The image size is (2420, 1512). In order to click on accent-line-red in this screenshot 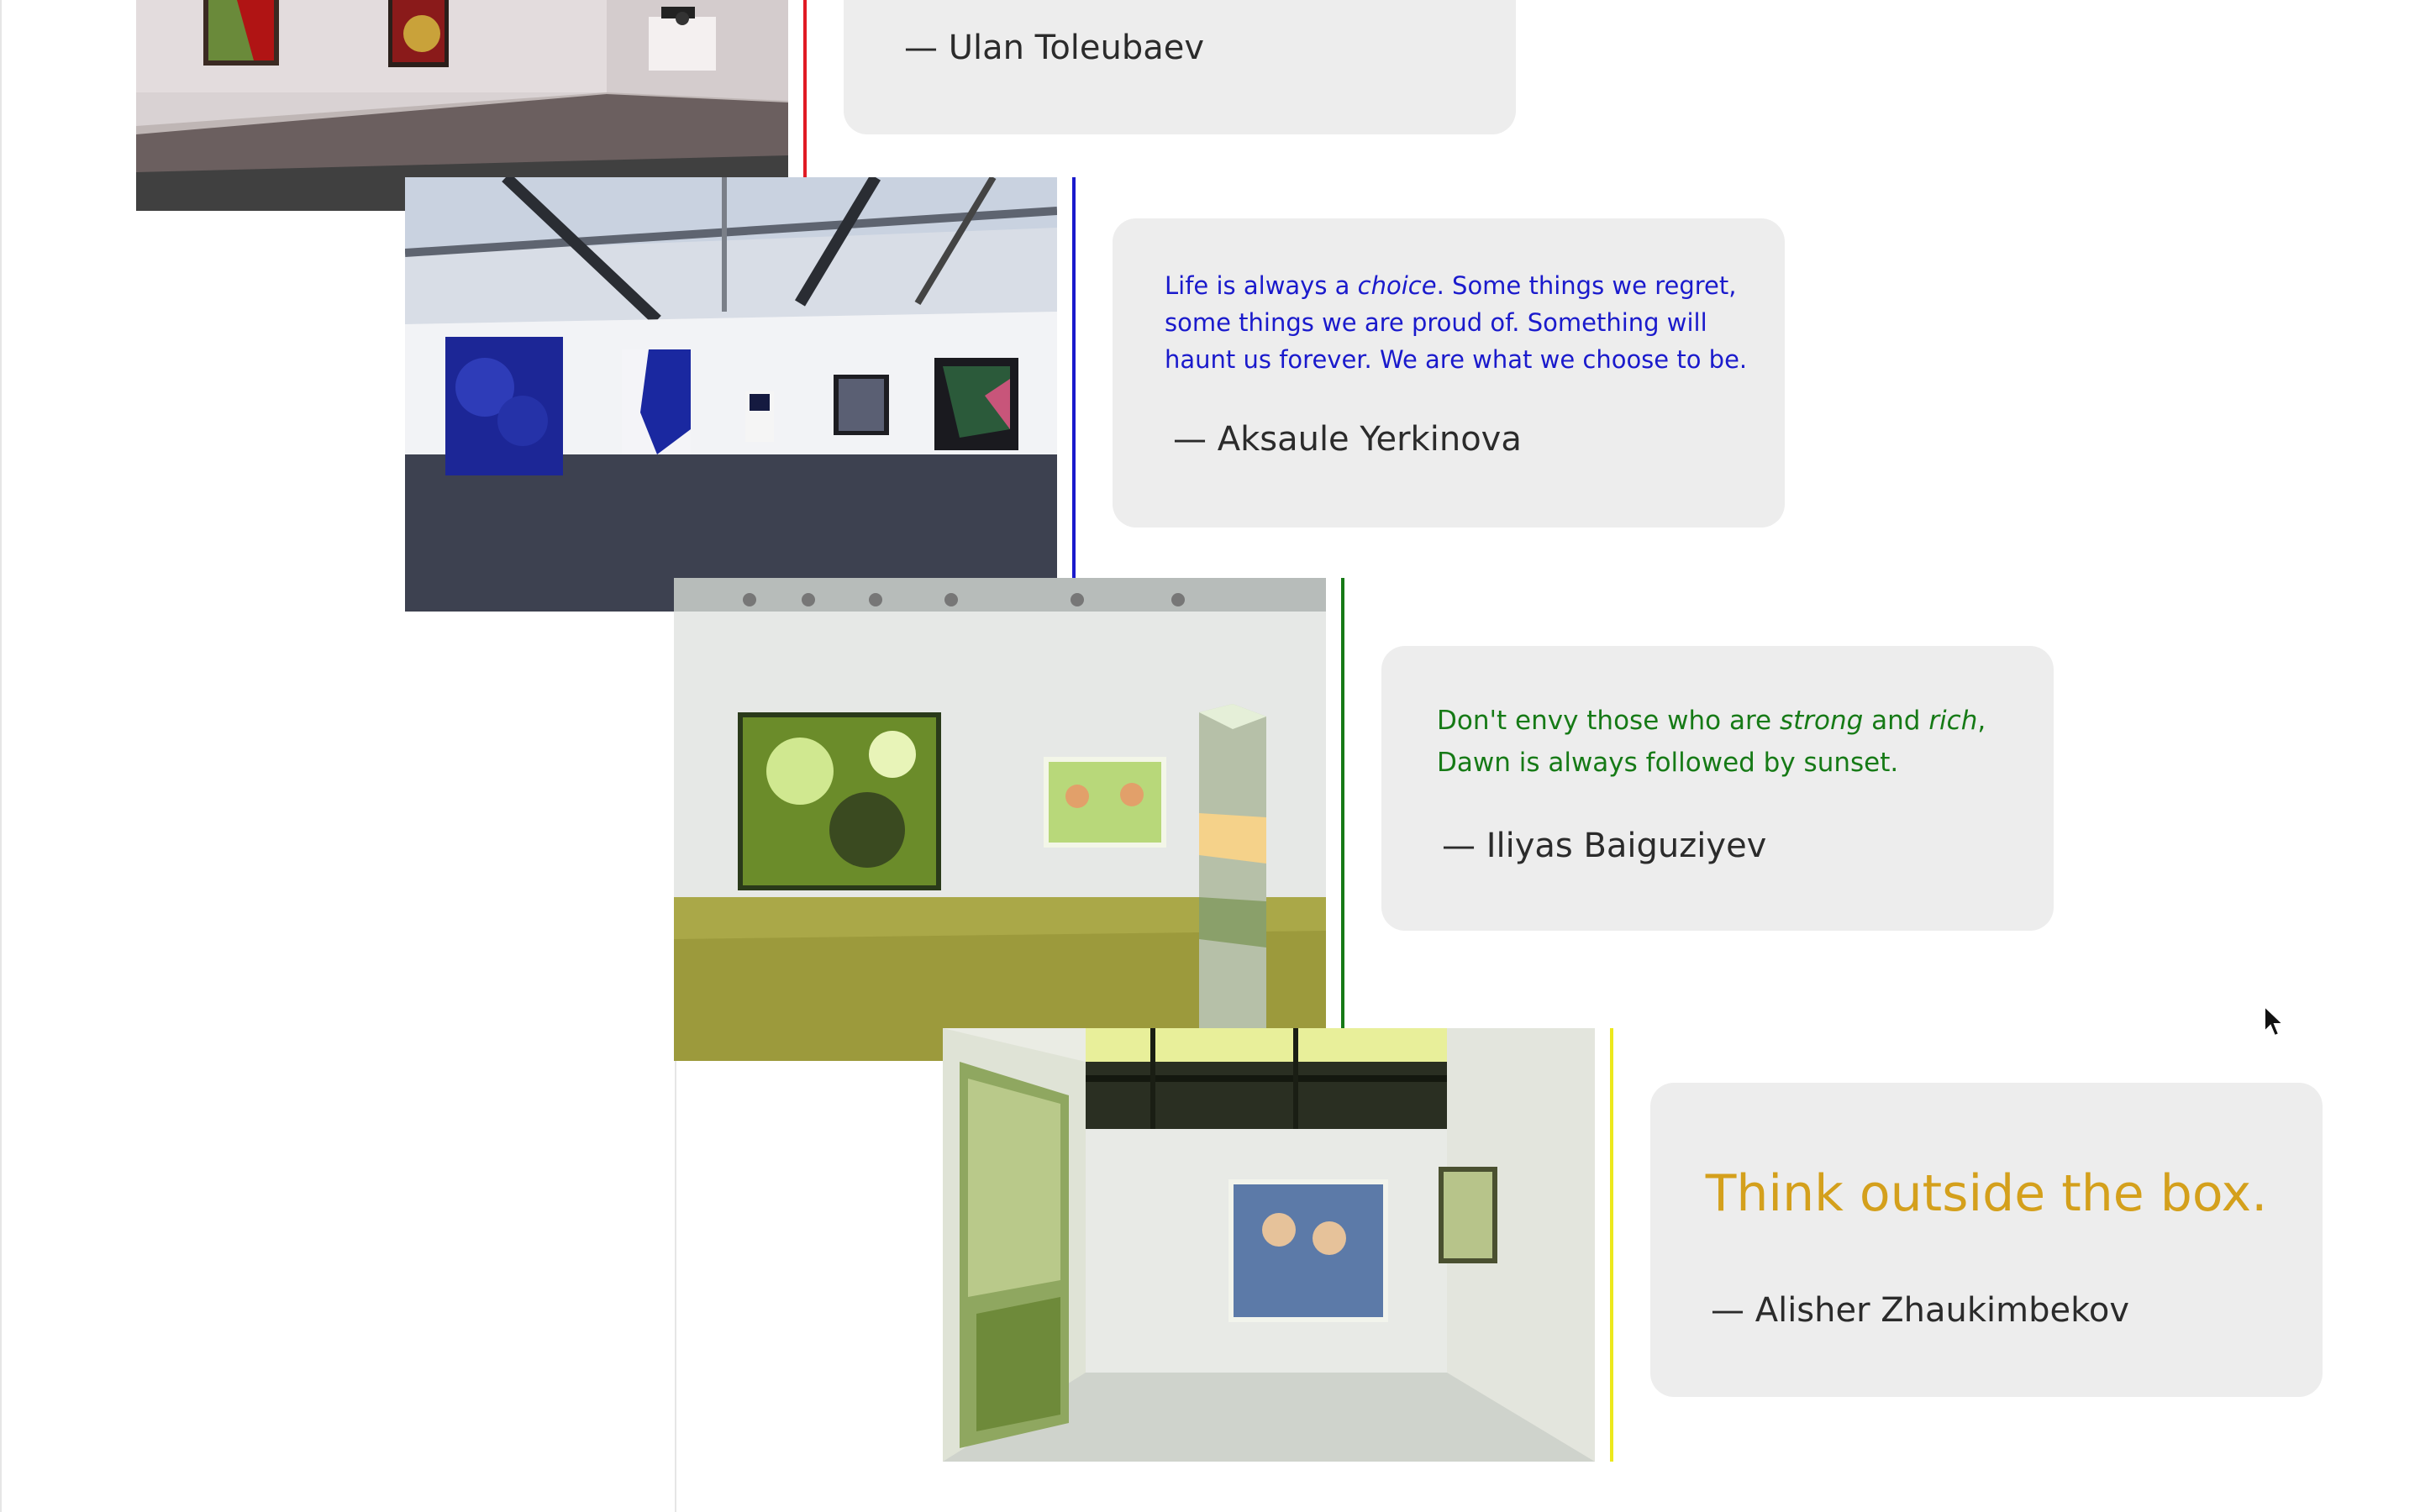, I will do `click(805, 89)`.